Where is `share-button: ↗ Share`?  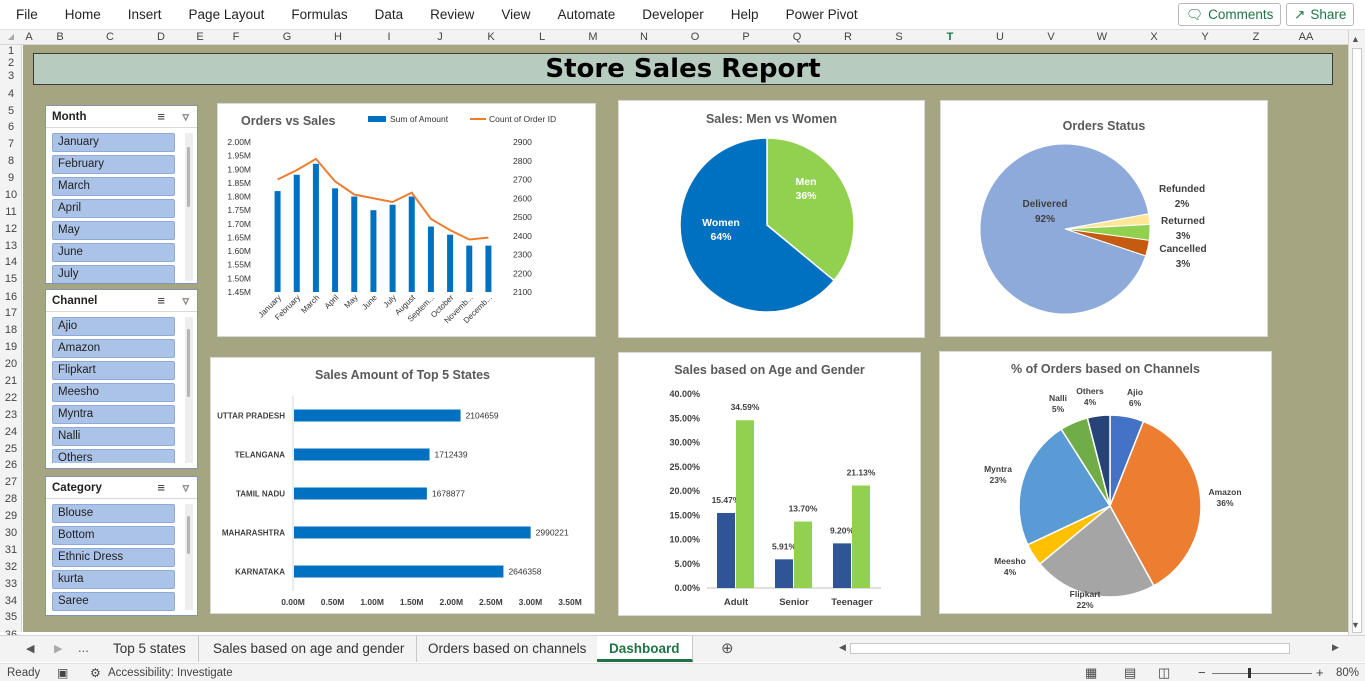
share-button: ↗ Share is located at coordinates (1320, 14).